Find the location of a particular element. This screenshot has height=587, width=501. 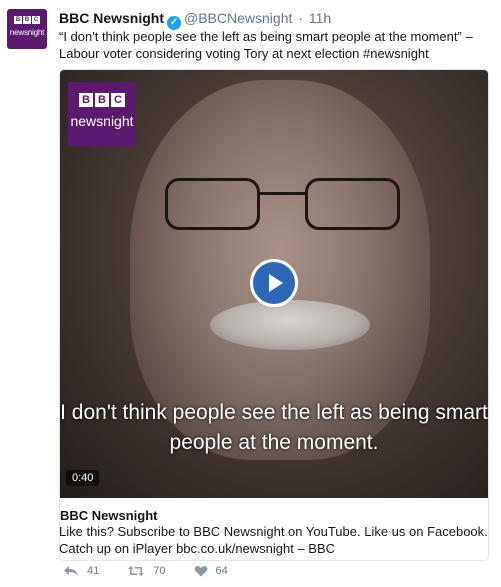

reply-icon is located at coordinates (71, 571).